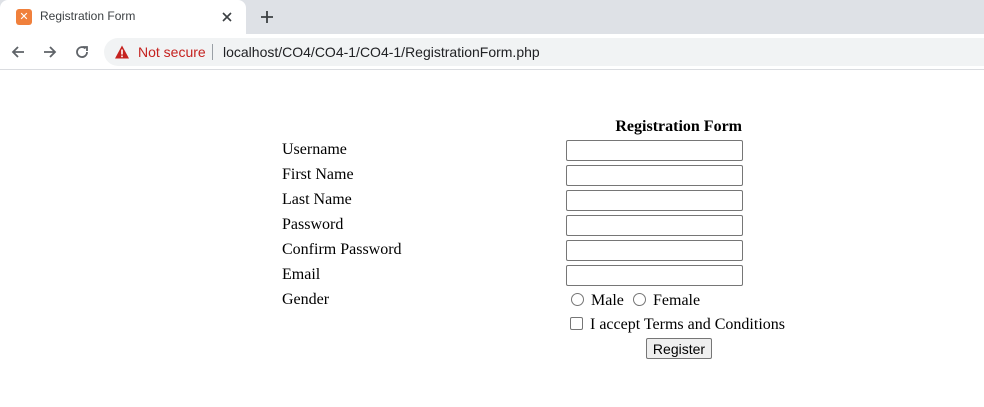  What do you see at coordinates (654, 175) in the screenshot?
I see `first-name-input` at bounding box center [654, 175].